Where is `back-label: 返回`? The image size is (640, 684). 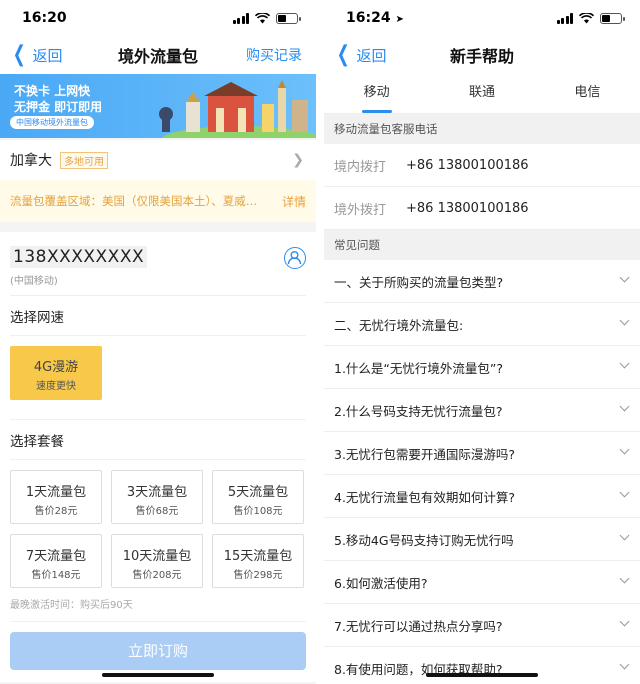
back-label: 返回 is located at coordinates (371, 55).